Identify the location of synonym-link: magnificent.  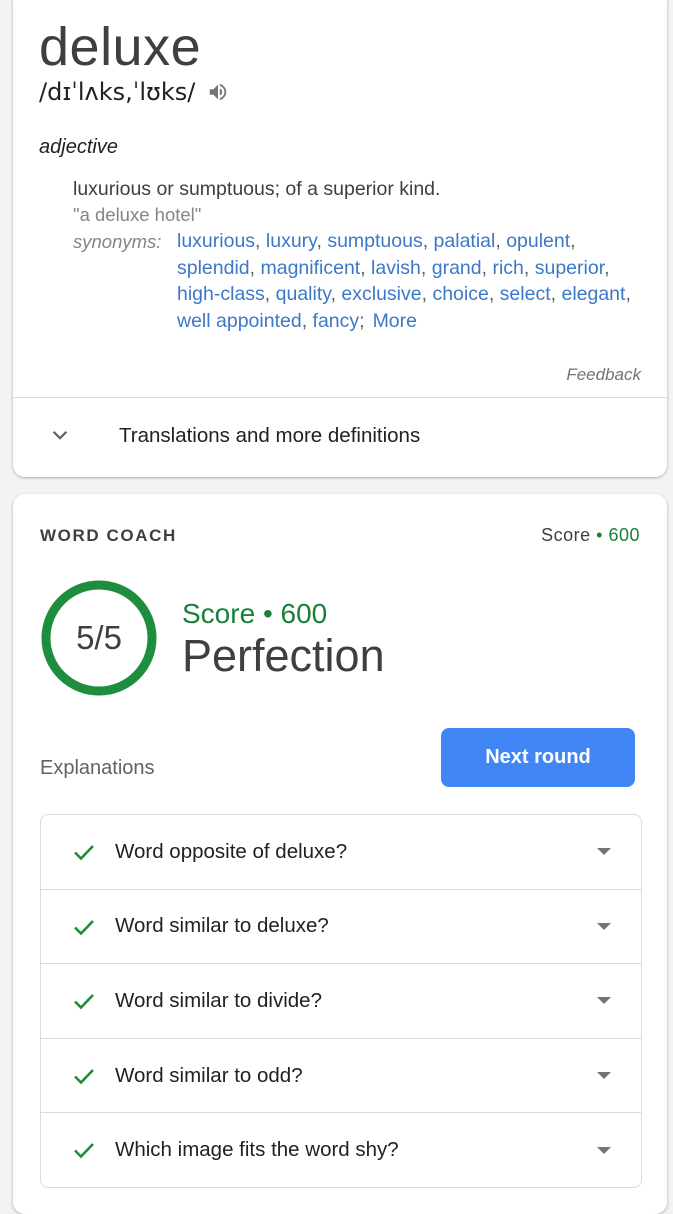
(310, 268).